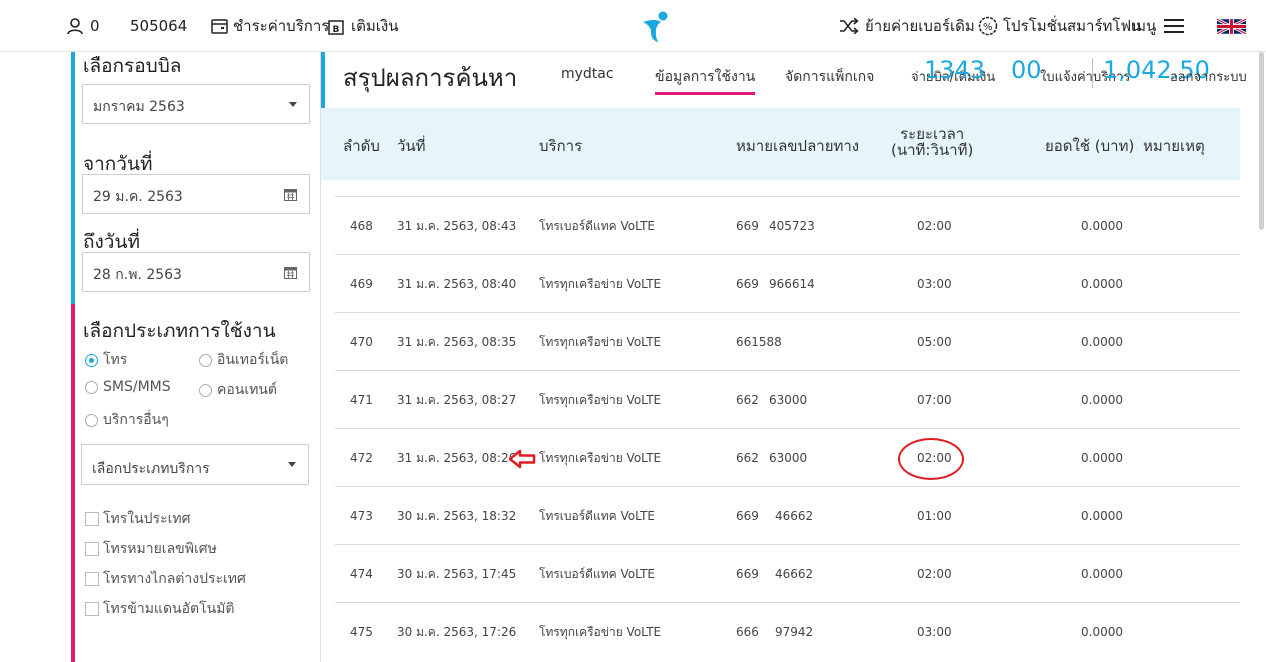 The width and height of the screenshot is (1266, 662). What do you see at coordinates (798, 146) in the screenshot?
I see `col-destination: หมายเลขปลายทาง` at bounding box center [798, 146].